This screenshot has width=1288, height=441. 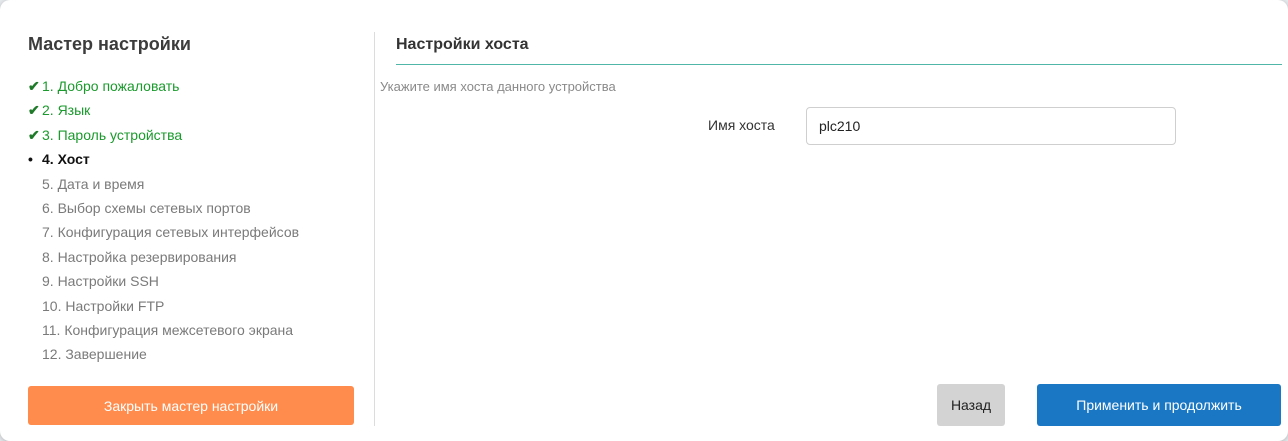 I want to click on section-title: Настройки хоста, so click(x=462, y=44).